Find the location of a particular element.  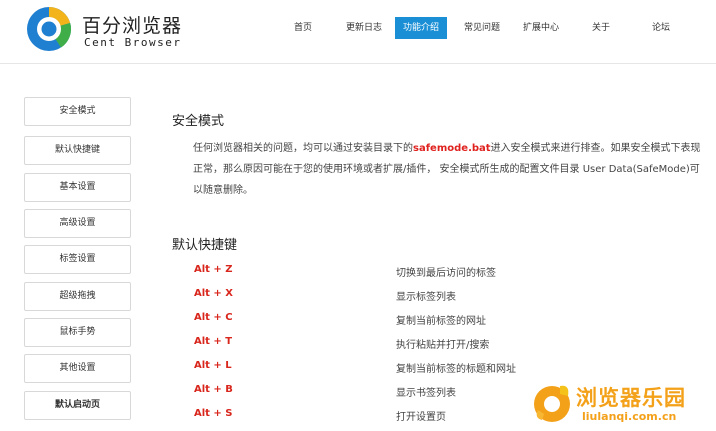

main-nav: 首页 更新日志 功能介绍 常见问题 扩展中心 关于 论坛 is located at coordinates (358, 28).